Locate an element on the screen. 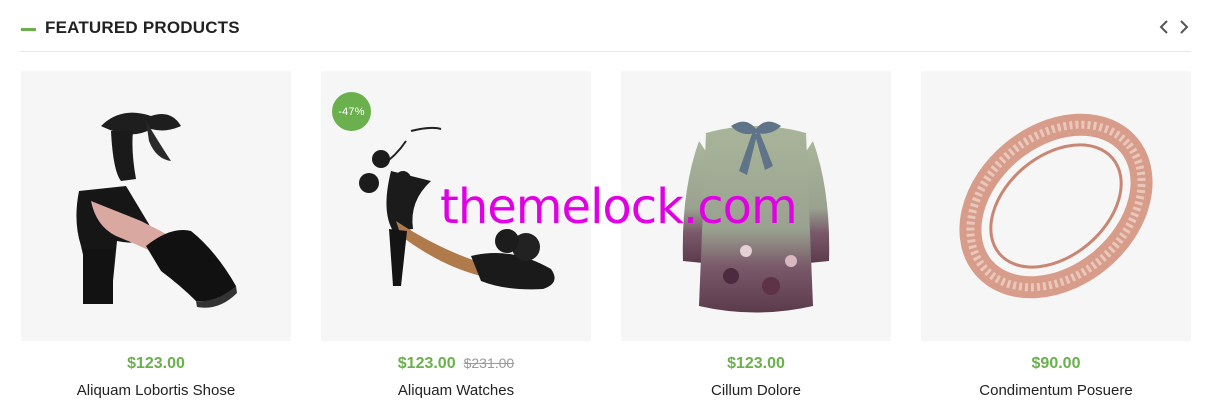 This screenshot has height=412, width=1206. prev-button is located at coordinates (1164, 27).